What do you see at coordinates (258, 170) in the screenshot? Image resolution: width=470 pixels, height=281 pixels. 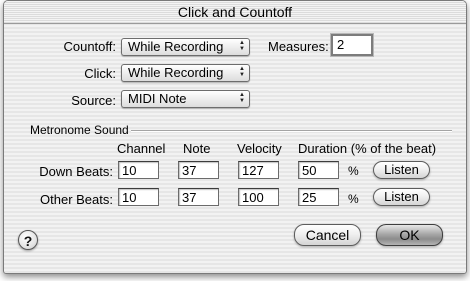 I see `down-beats-velocity-field: 127` at bounding box center [258, 170].